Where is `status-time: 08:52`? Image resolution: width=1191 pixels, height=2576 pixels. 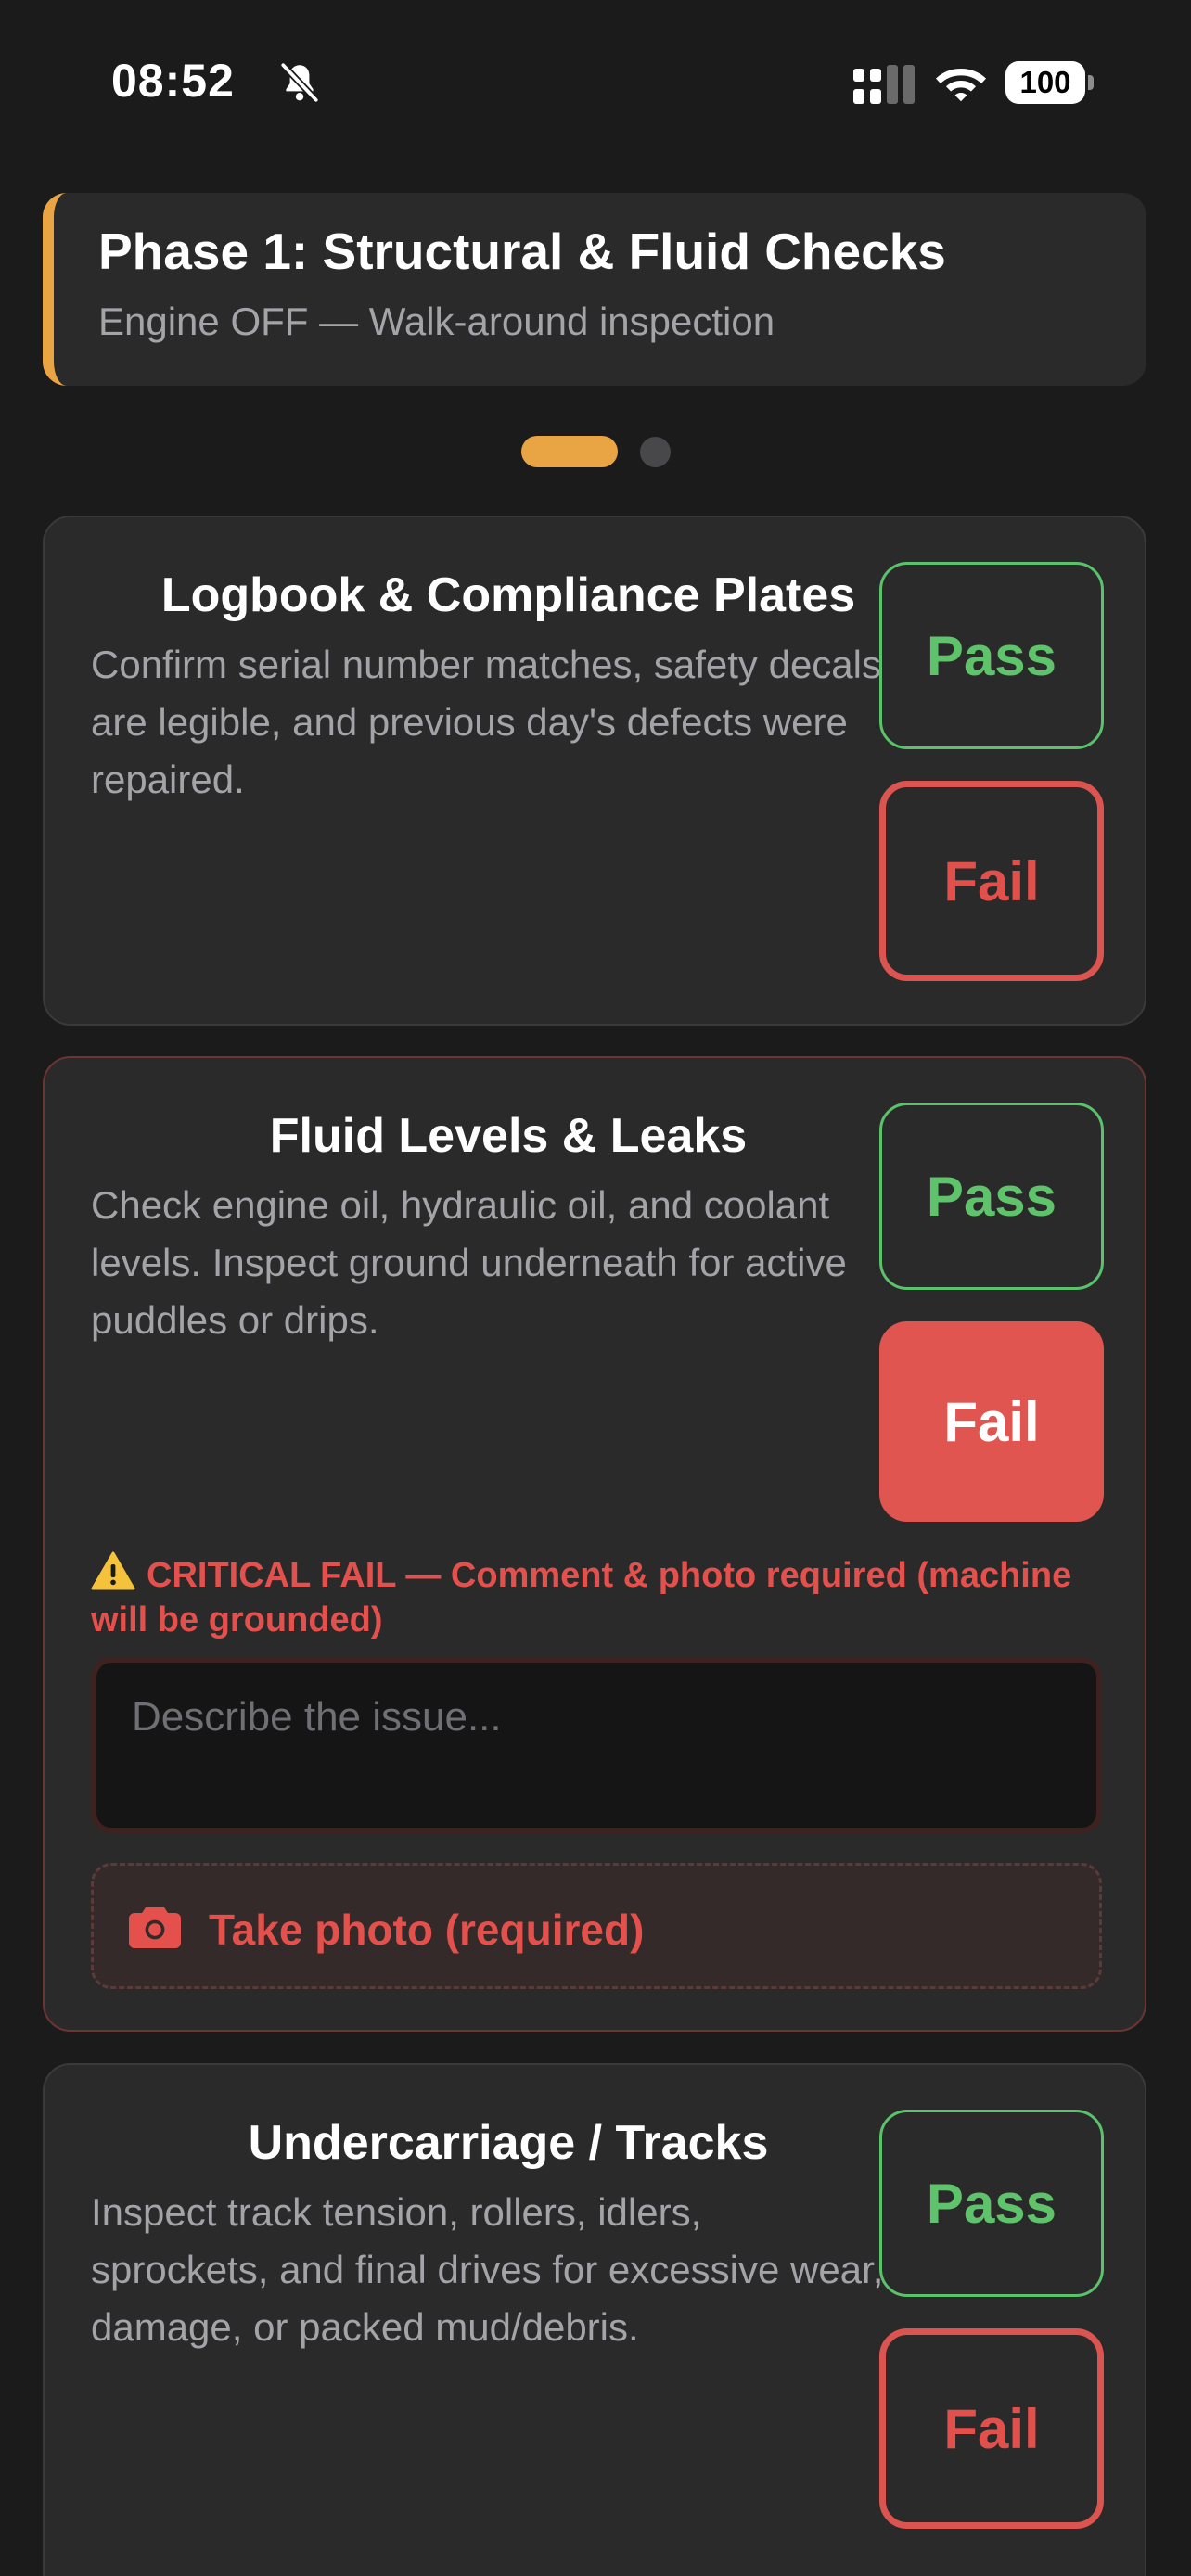 status-time: 08:52 is located at coordinates (173, 81).